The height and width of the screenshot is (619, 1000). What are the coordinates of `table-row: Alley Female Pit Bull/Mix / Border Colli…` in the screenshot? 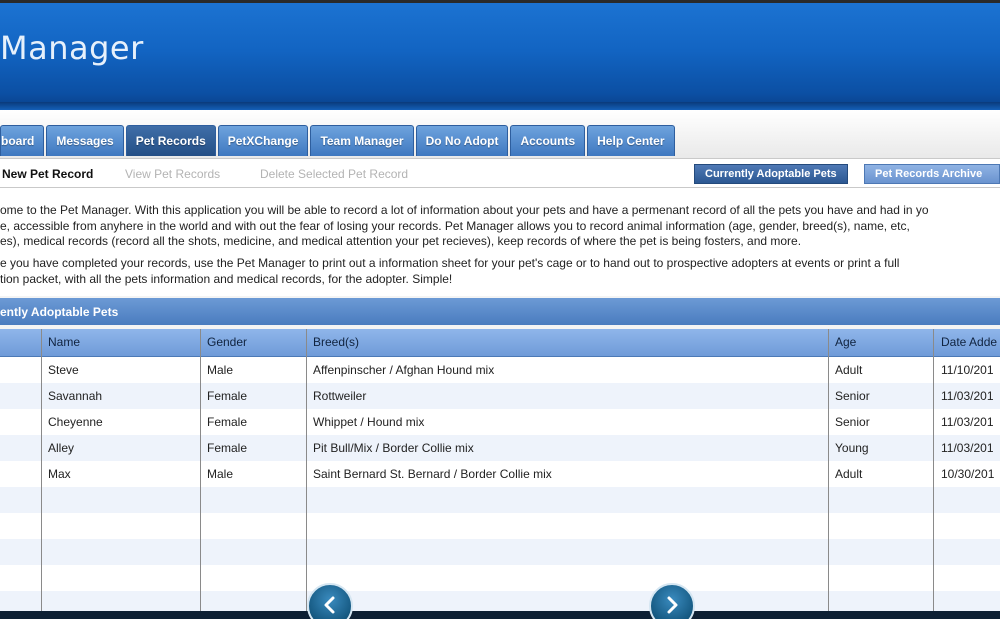 It's located at (500, 448).